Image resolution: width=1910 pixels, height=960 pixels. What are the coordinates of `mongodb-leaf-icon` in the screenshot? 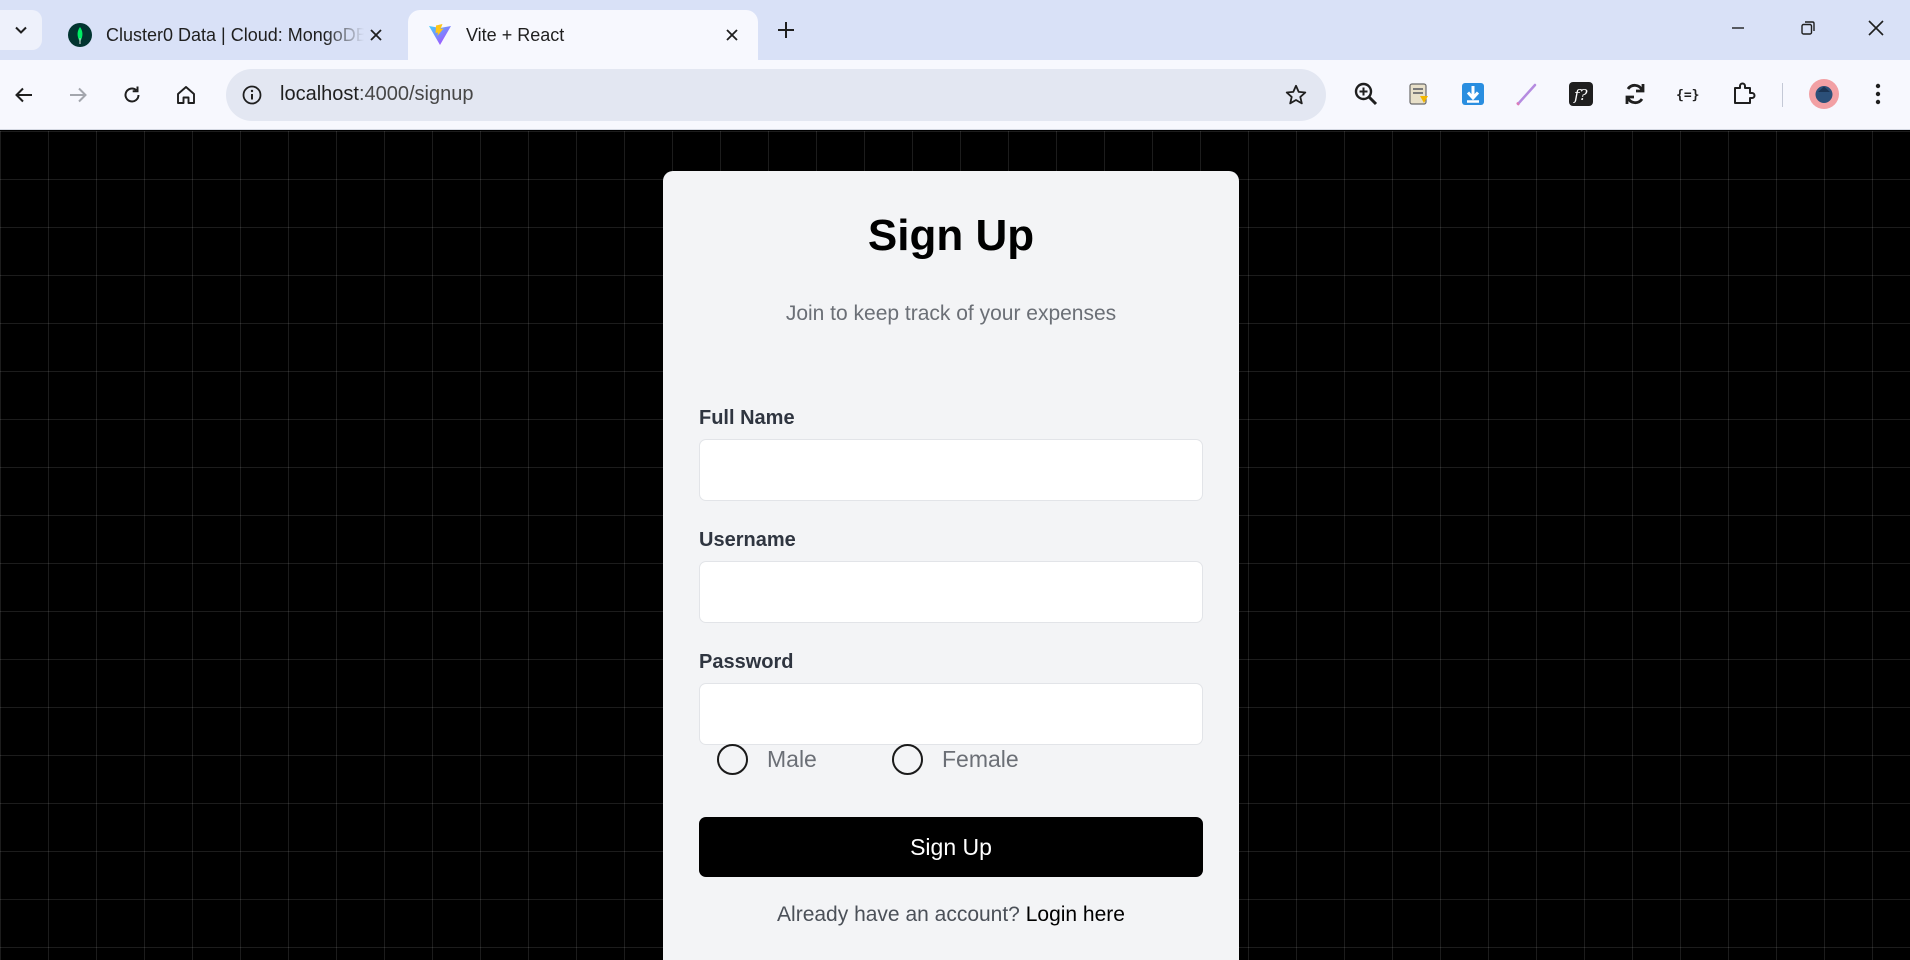 It's located at (80, 35).